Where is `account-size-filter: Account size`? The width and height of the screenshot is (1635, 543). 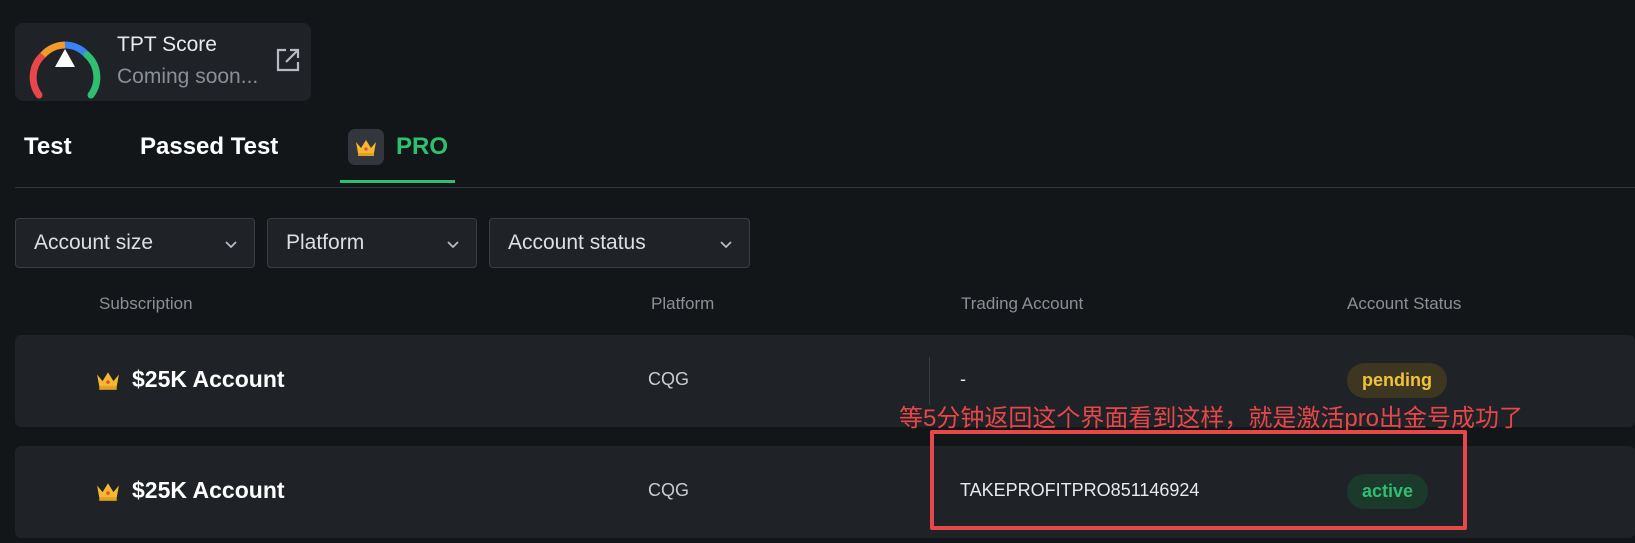
account-size-filter: Account size is located at coordinates (135, 243).